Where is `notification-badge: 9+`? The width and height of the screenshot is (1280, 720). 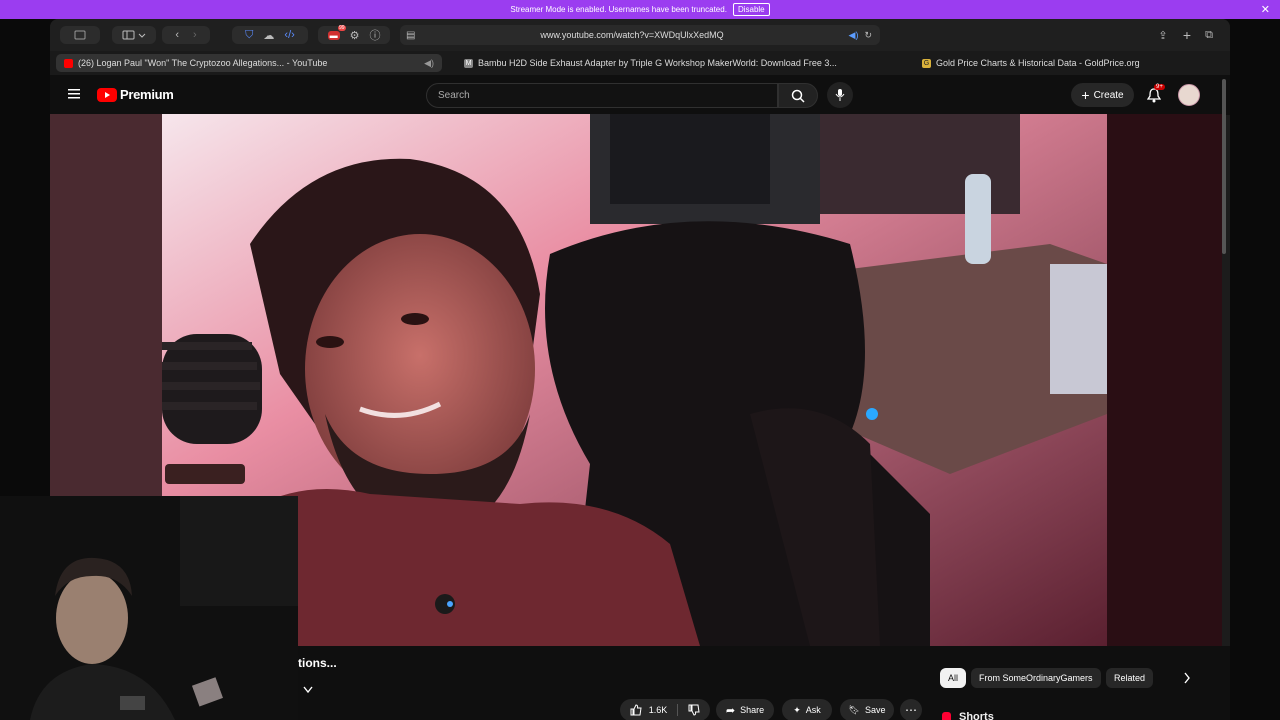
notification-badge: 9+ is located at coordinates (1159, 87).